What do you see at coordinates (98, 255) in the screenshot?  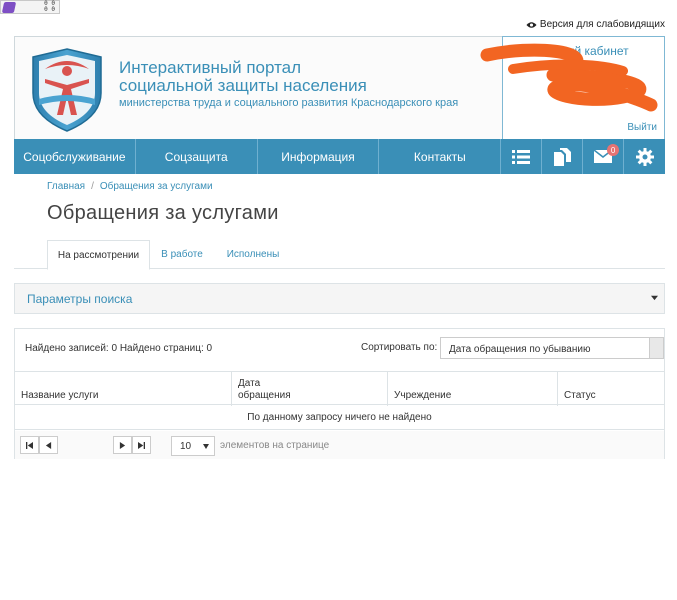 I see `tab-under-review: На рассмотрении` at bounding box center [98, 255].